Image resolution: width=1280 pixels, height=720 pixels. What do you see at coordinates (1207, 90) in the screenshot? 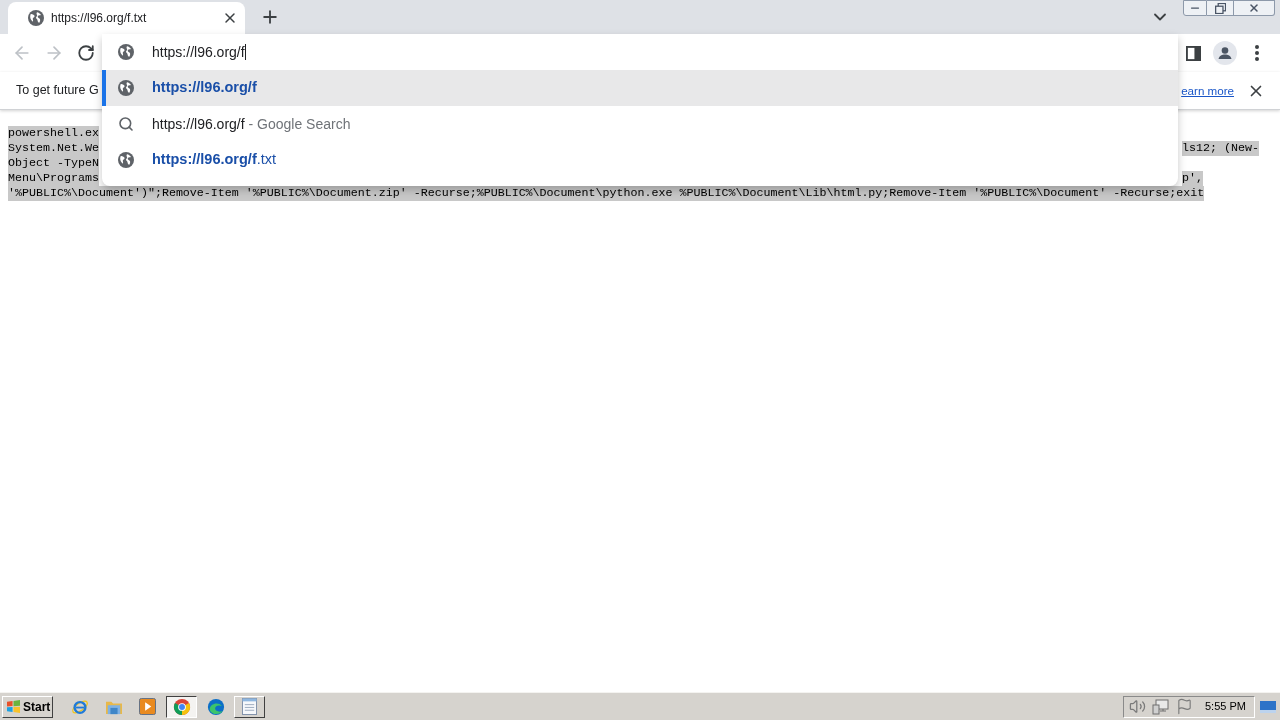
I see `learn-more-link: earn more` at bounding box center [1207, 90].